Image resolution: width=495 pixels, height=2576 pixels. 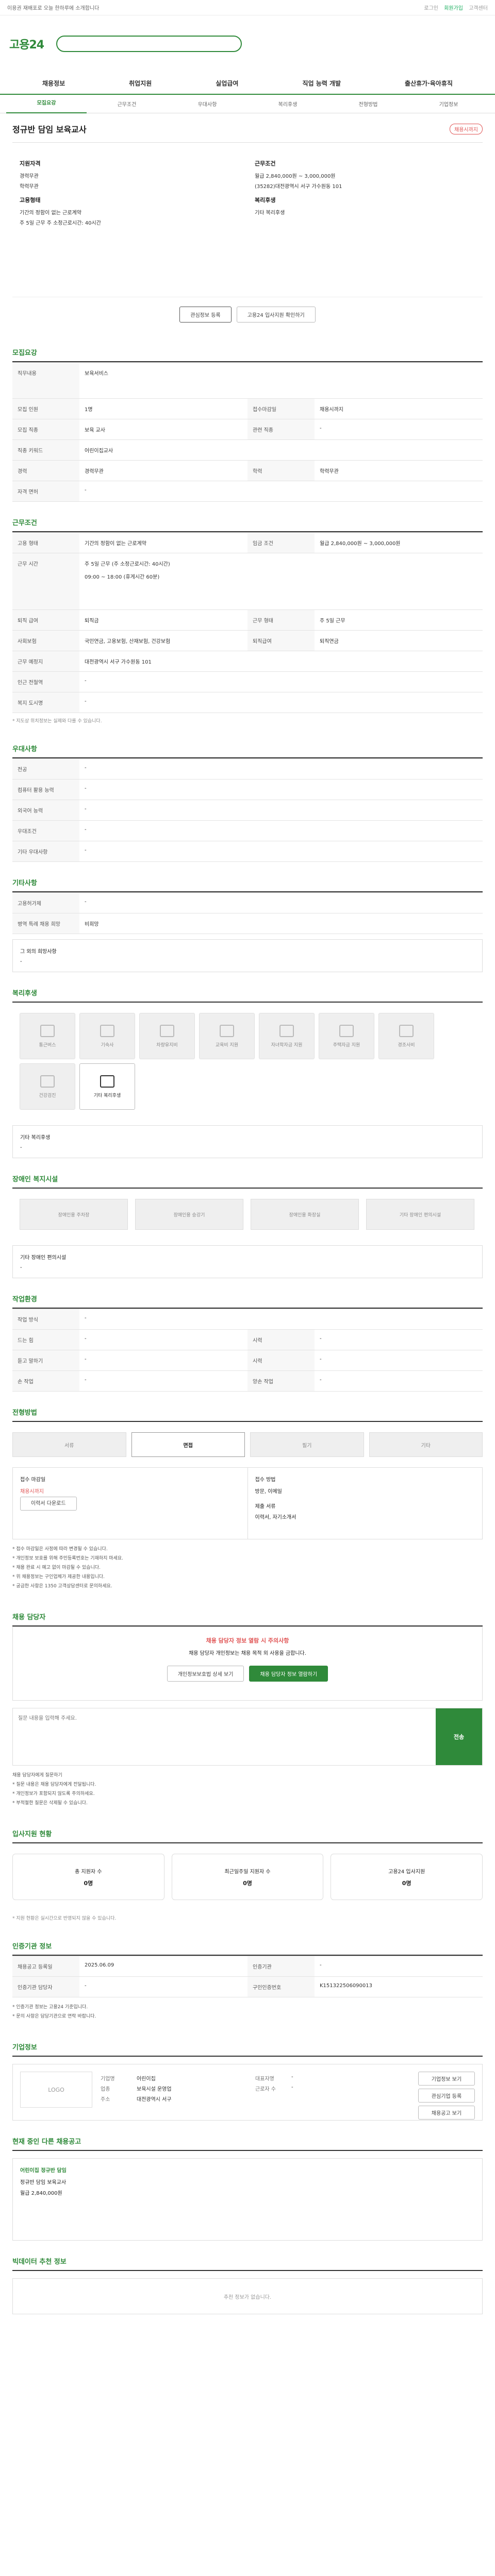 I want to click on label: 기타 우대사항, so click(x=45, y=851).